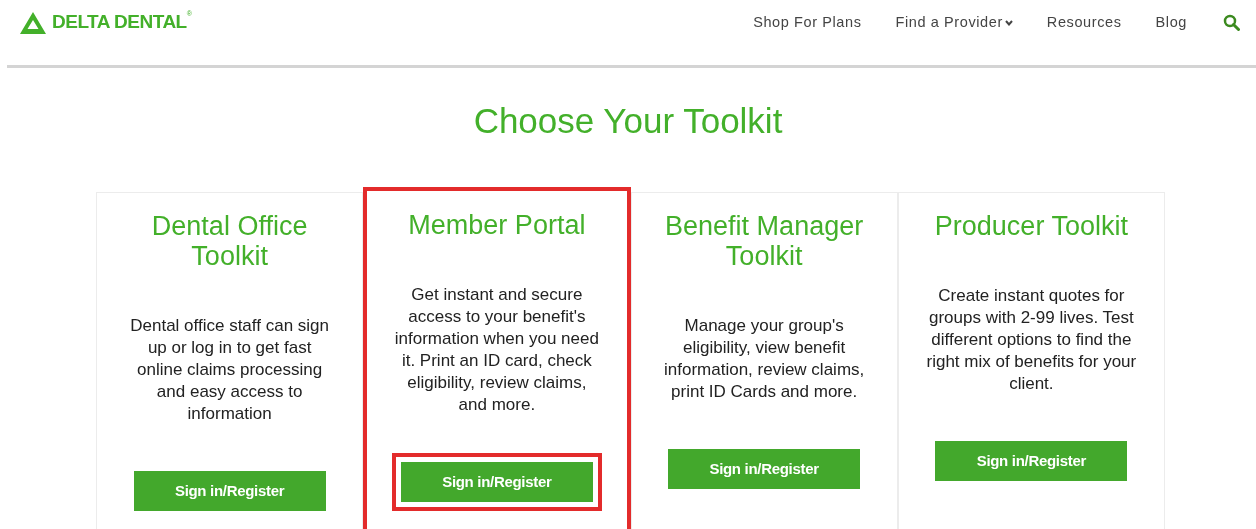 Image resolution: width=1256 pixels, height=529 pixels. I want to click on nav-link: Resources, so click(1084, 22).